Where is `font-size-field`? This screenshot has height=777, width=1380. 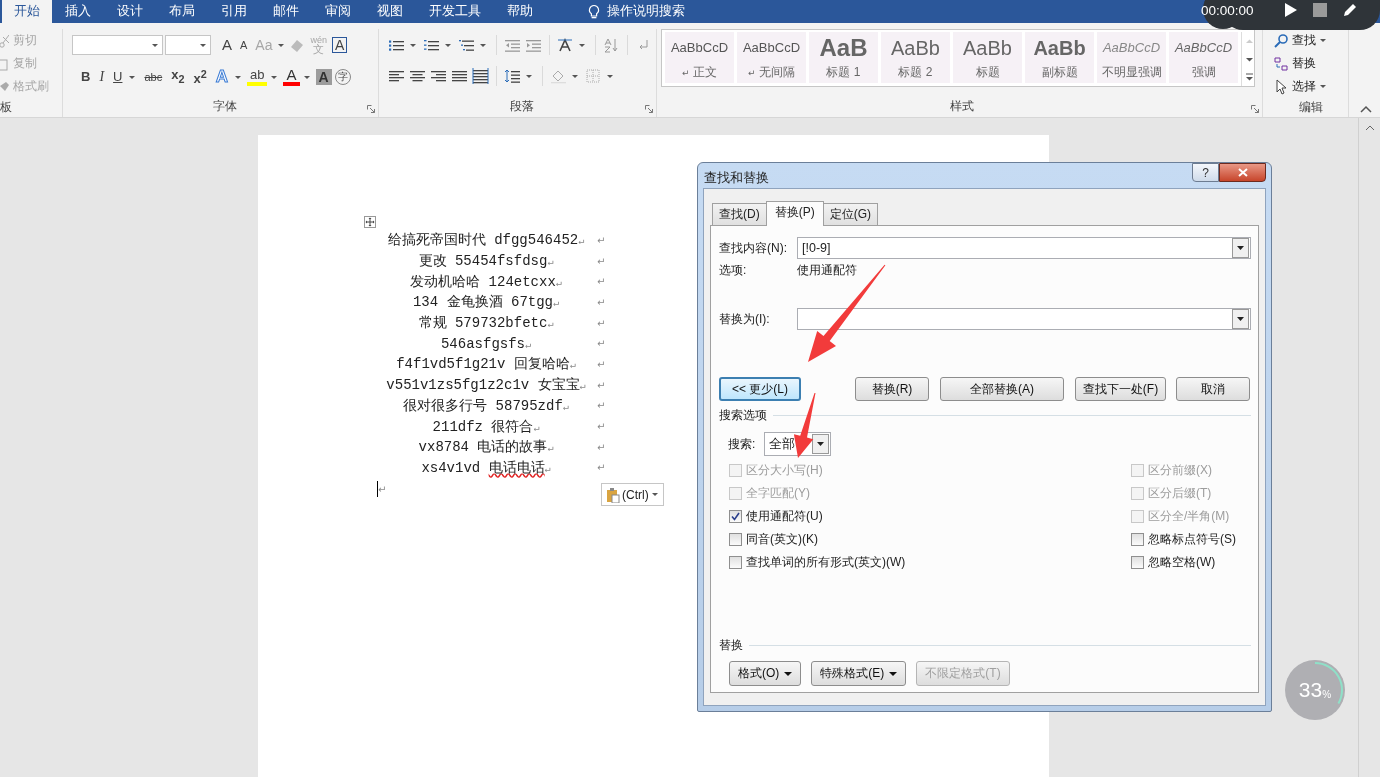
font-size-field is located at coordinates (188, 45).